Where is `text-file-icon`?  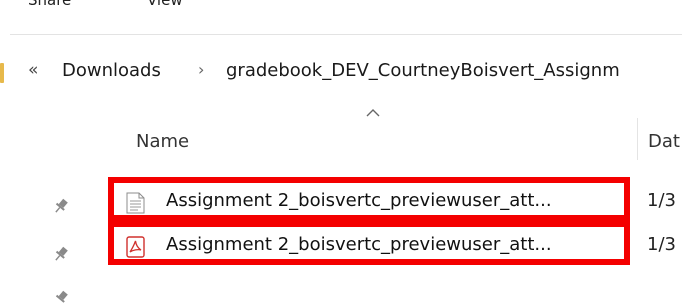 text-file-icon is located at coordinates (135, 203).